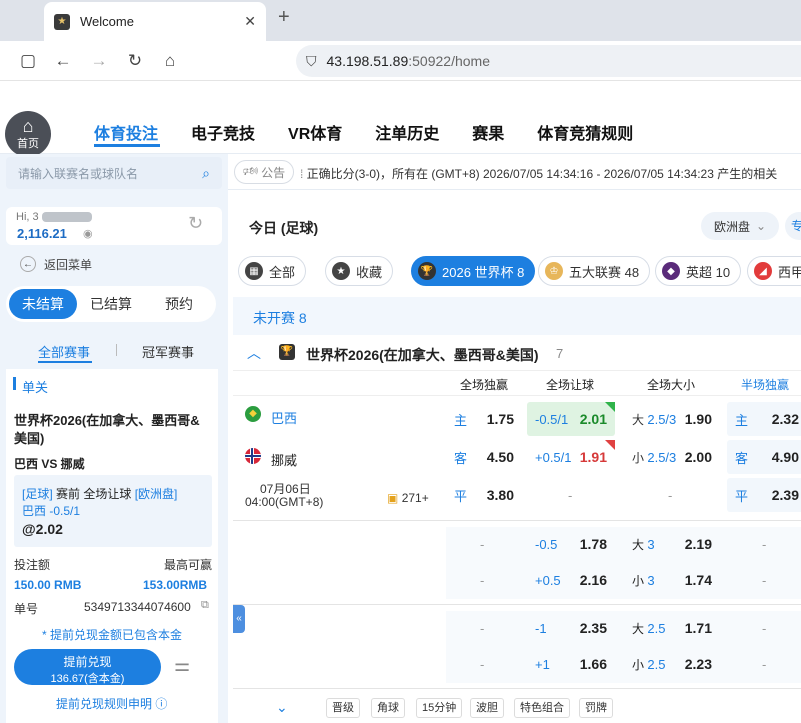 Image resolution: width=801 pixels, height=723 pixels. Describe the element at coordinates (408, 498) in the screenshot. I see `more-markets: ▣ 271+` at that location.